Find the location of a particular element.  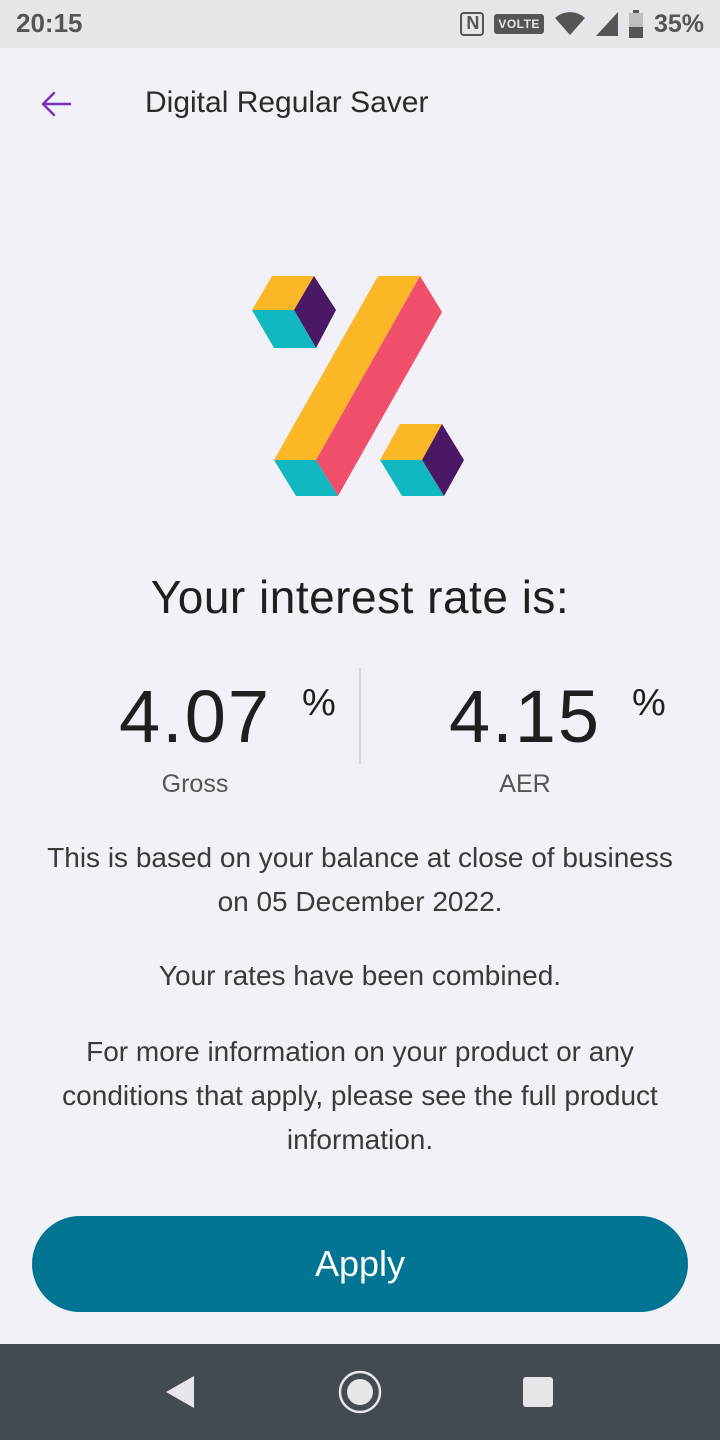

gross-rate: 4.07 % Gross is located at coordinates (210, 738).